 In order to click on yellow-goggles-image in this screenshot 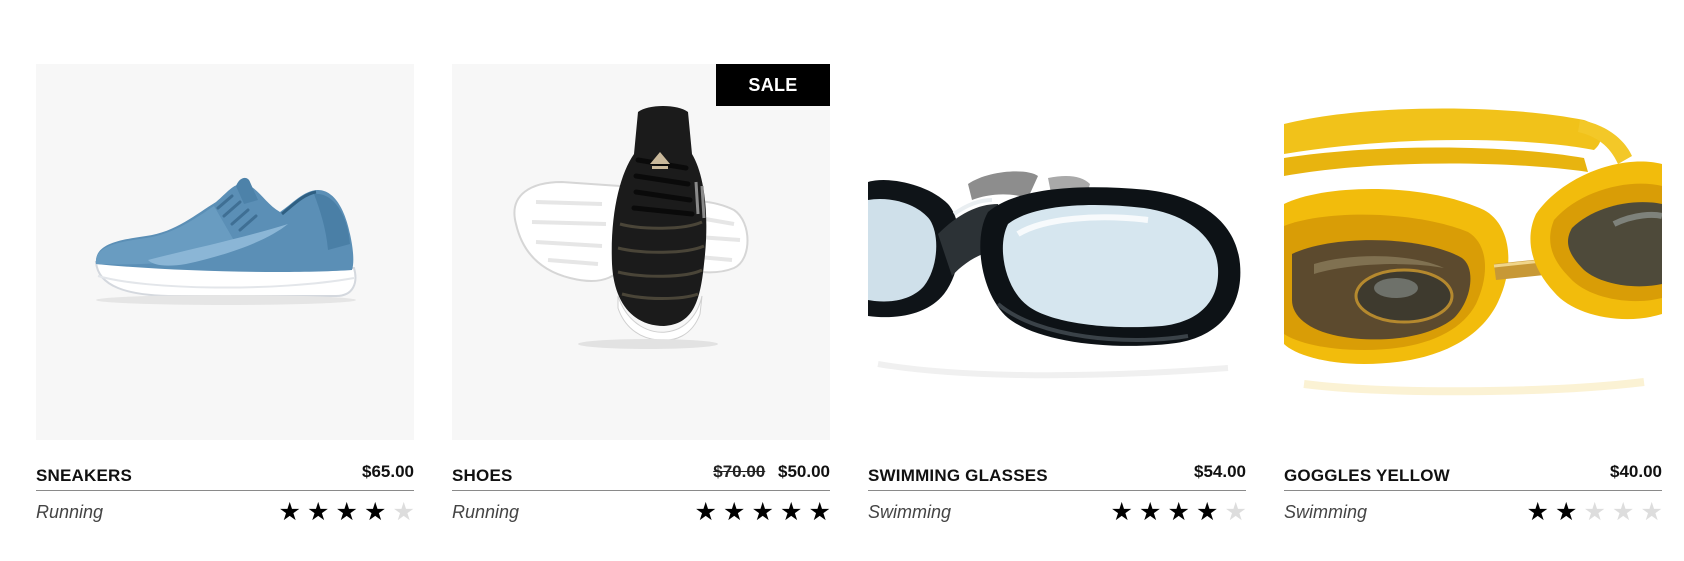, I will do `click(1473, 252)`.